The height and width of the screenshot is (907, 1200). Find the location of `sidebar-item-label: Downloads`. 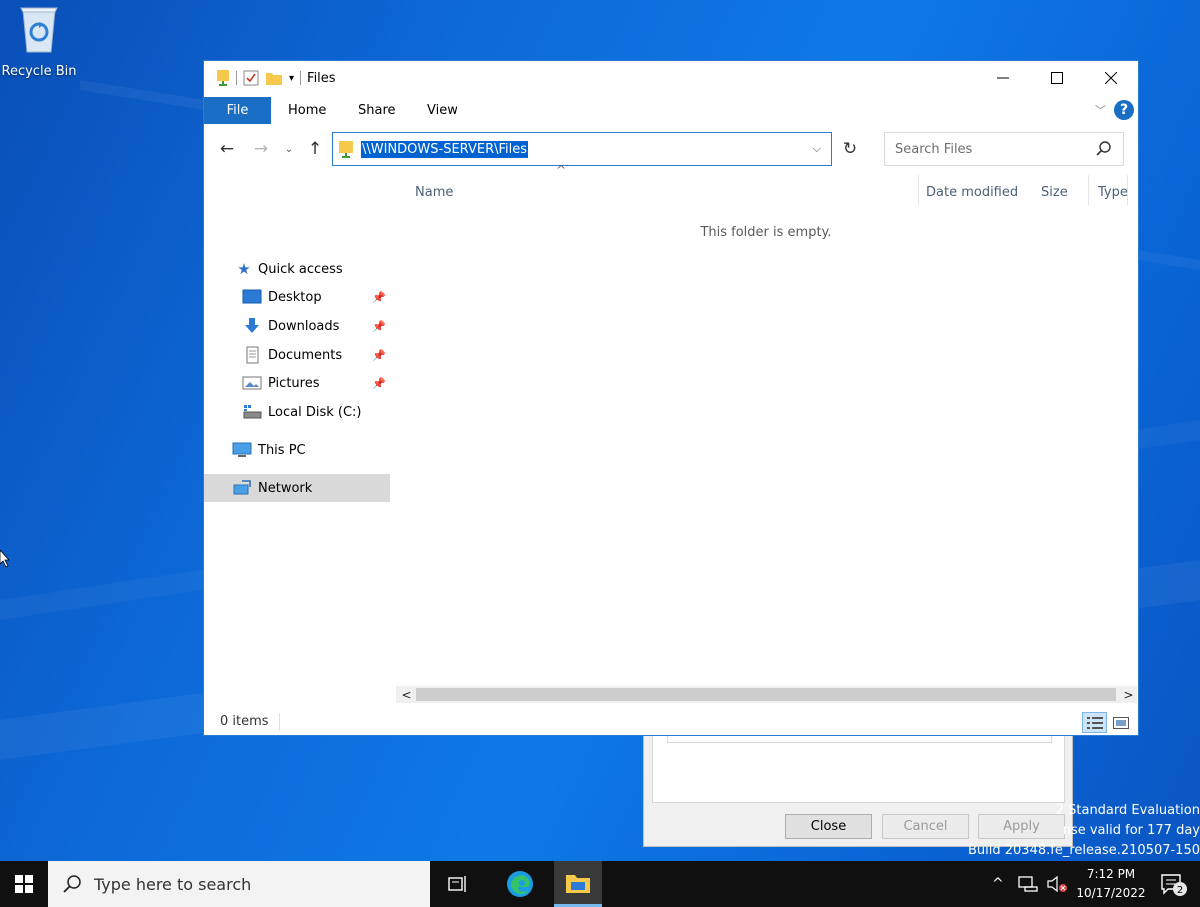

sidebar-item-label: Downloads is located at coordinates (304, 326).